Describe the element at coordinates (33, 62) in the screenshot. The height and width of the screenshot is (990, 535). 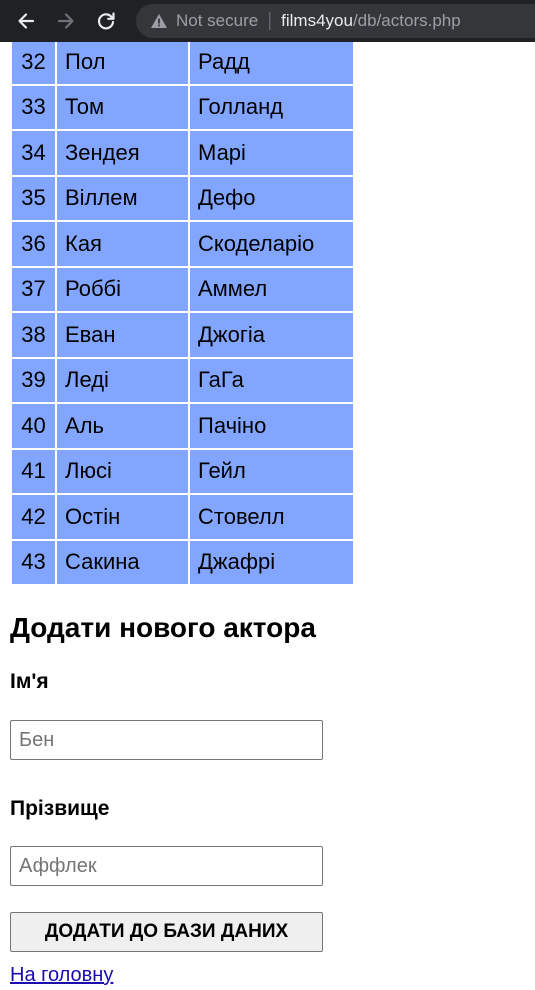
I see `actor-id-cell: 32` at that location.